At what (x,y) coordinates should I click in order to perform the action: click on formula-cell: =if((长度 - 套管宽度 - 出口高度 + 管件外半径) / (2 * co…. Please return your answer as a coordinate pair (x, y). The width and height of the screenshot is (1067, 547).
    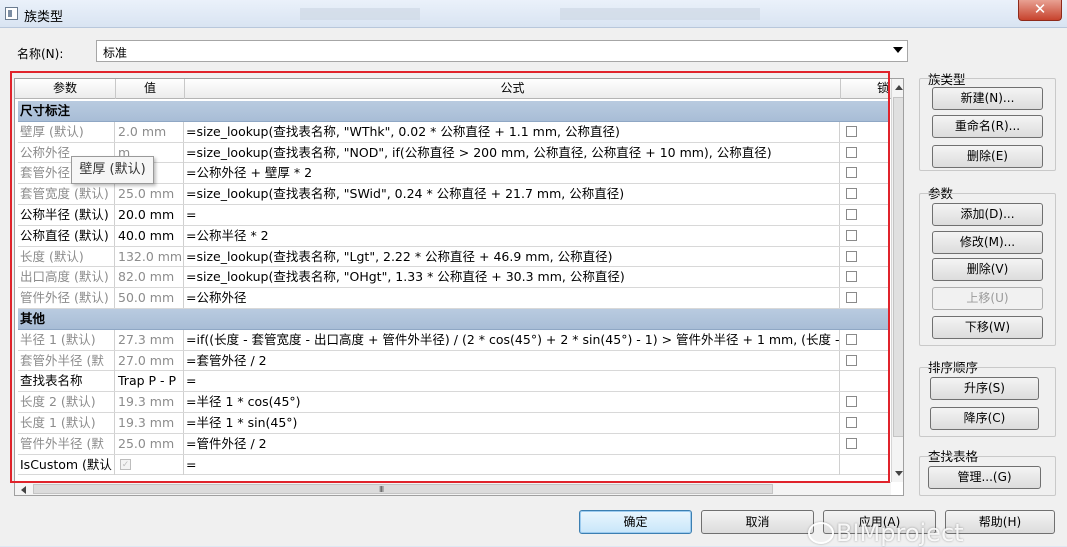
    Looking at the image, I should click on (512, 339).